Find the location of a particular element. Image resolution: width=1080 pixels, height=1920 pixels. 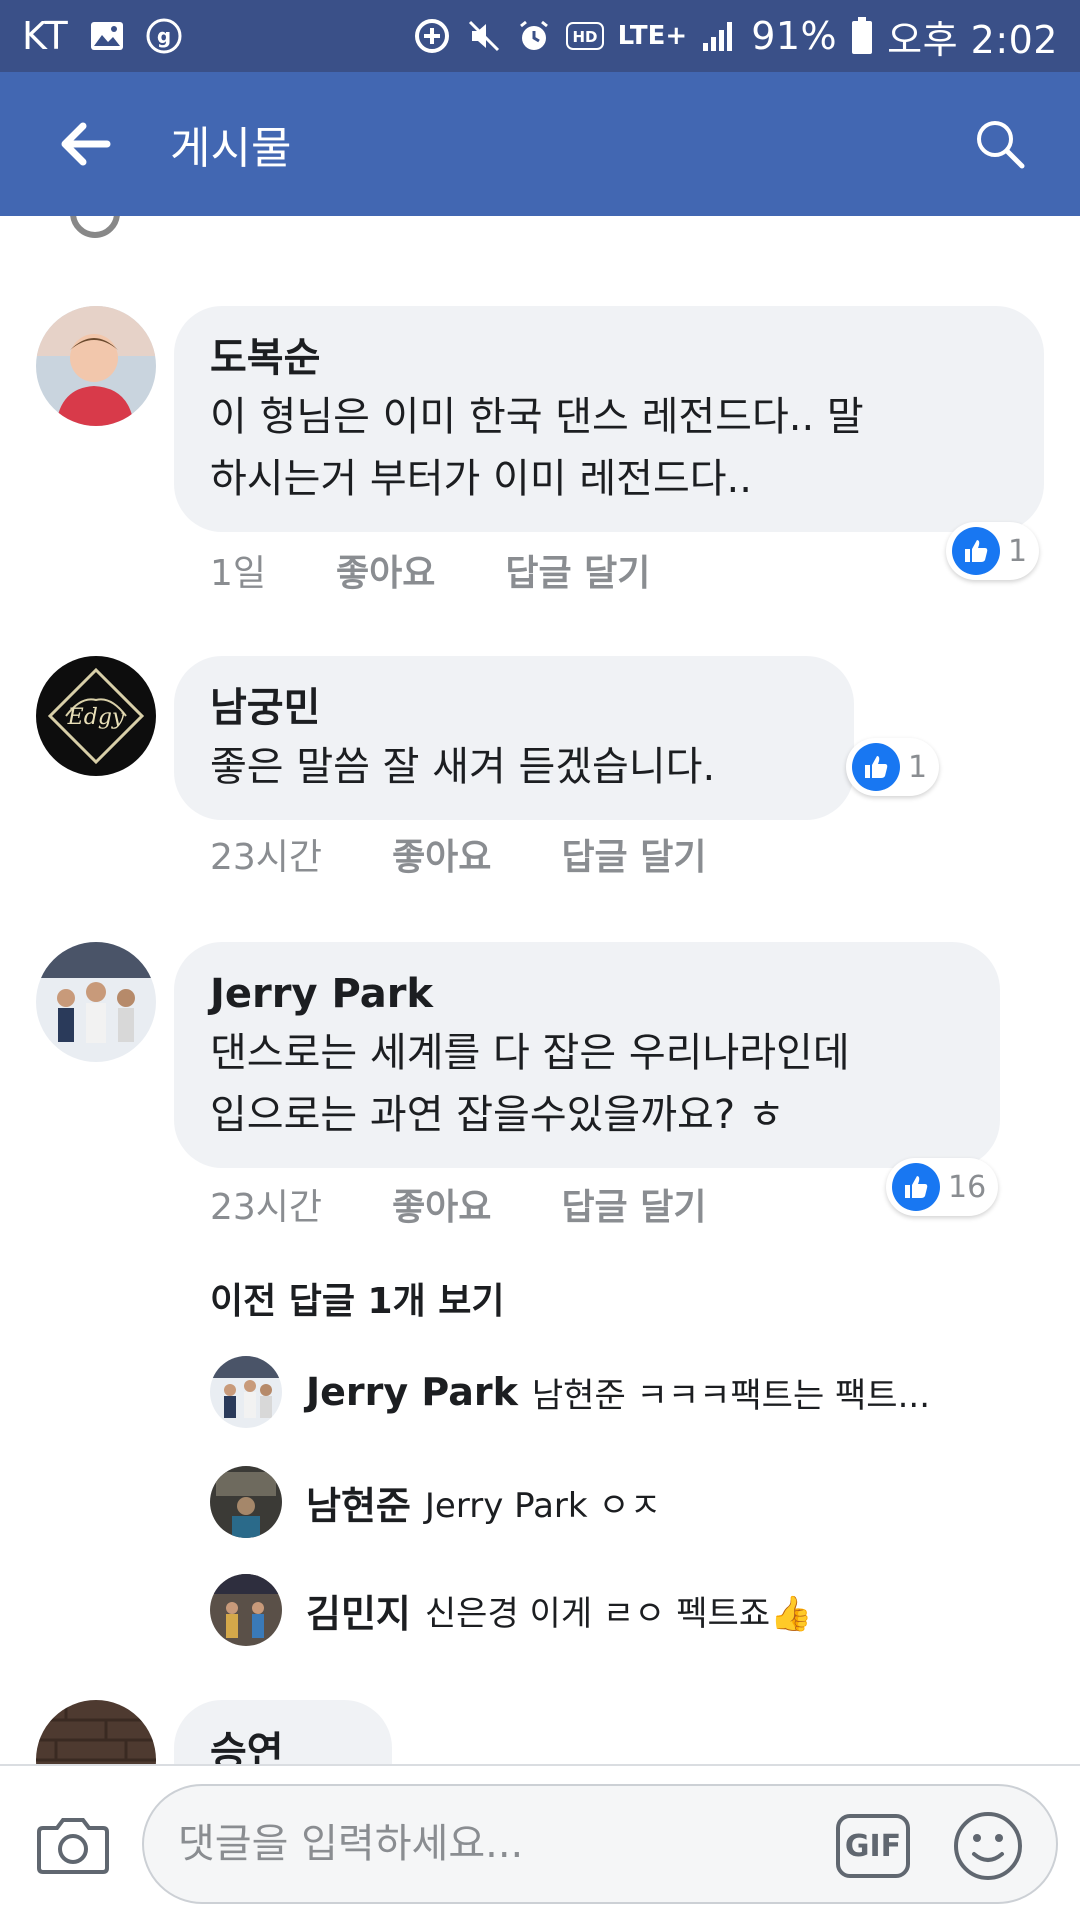

reaction-number: 16 is located at coordinates (967, 1187).